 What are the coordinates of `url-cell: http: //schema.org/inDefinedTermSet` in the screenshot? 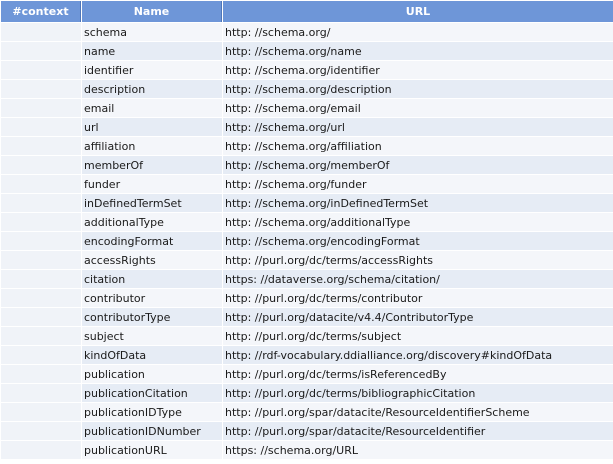 It's located at (418, 203).